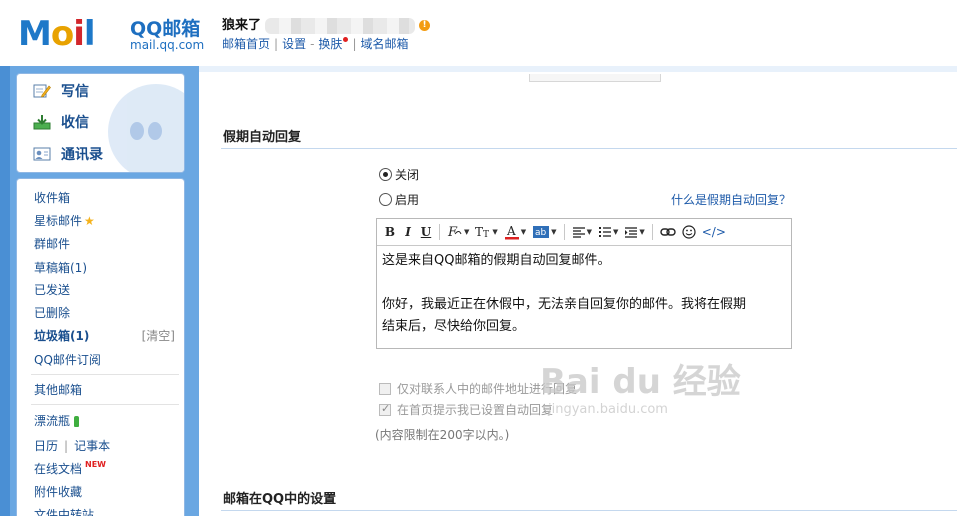  What do you see at coordinates (64, 220) in the screenshot?
I see `folder-starred: 星标邮件 ★` at bounding box center [64, 220].